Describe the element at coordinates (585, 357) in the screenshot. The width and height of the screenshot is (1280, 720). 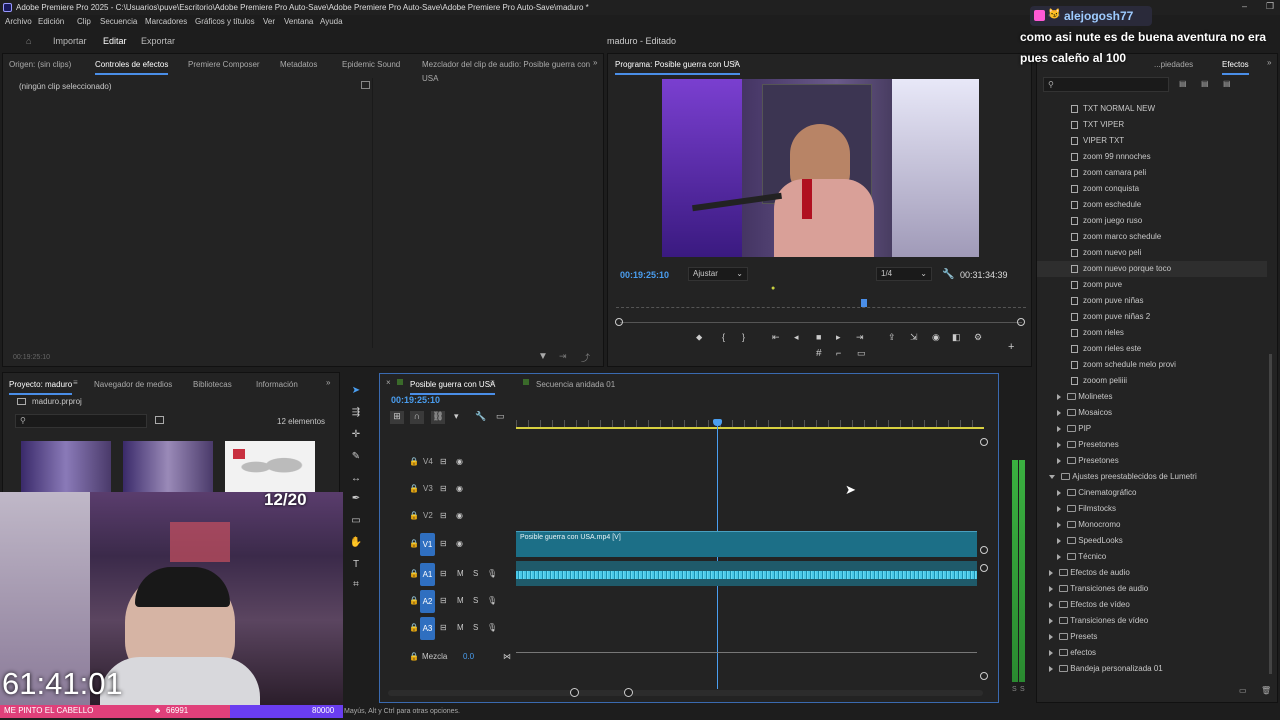
I see `loop-icon: ⤴` at that location.